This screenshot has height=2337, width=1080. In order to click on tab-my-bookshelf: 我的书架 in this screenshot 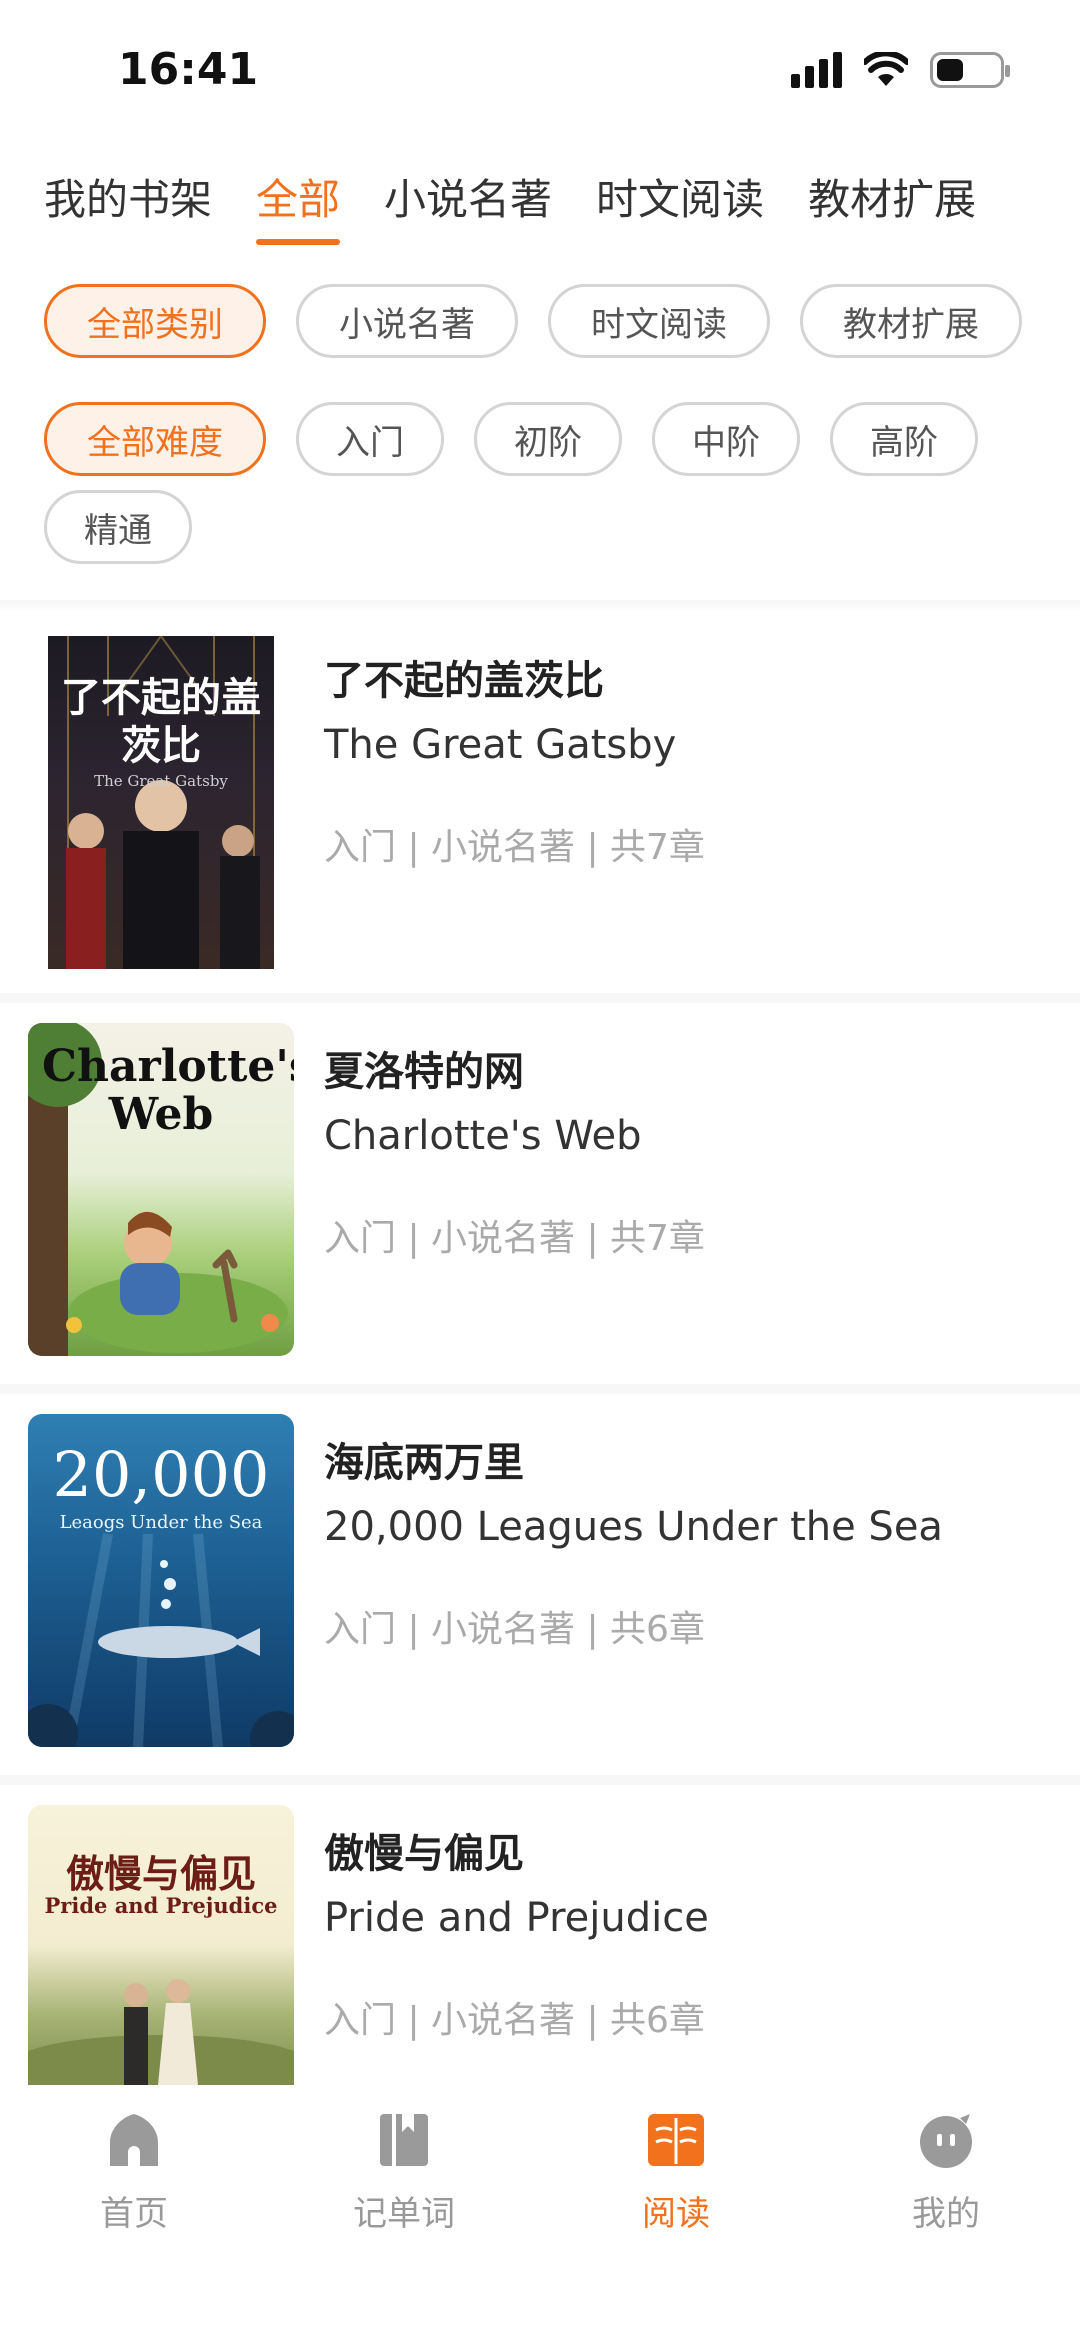, I will do `click(128, 193)`.